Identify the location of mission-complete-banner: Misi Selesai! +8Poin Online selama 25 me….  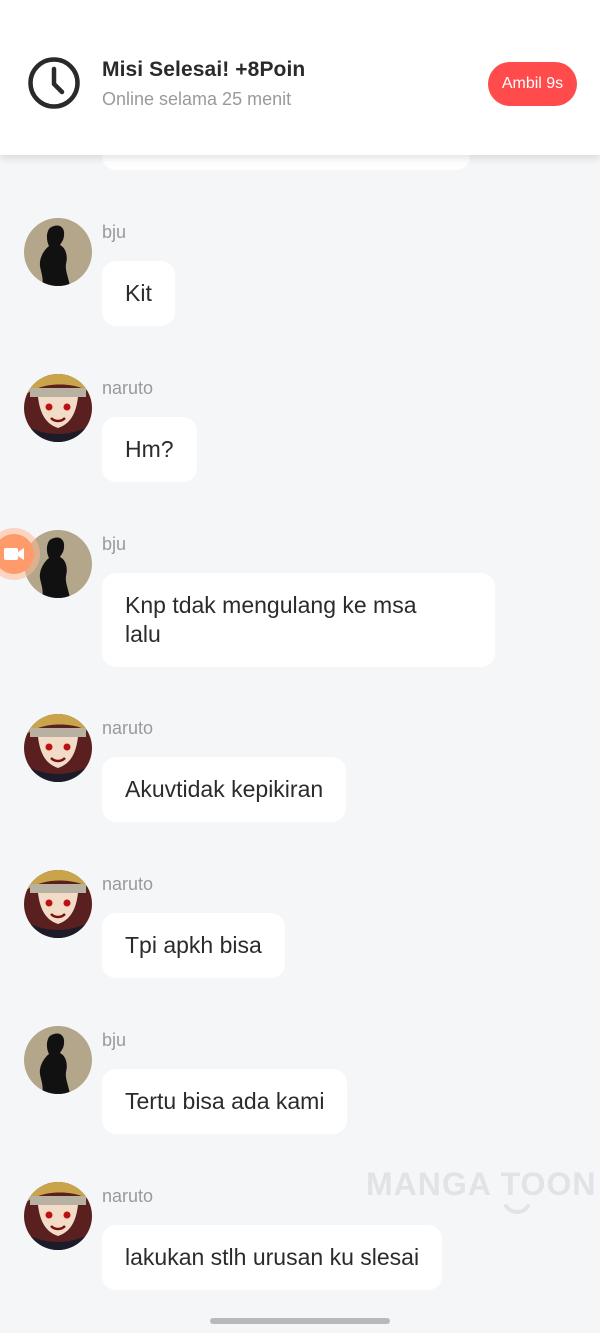
(300, 77).